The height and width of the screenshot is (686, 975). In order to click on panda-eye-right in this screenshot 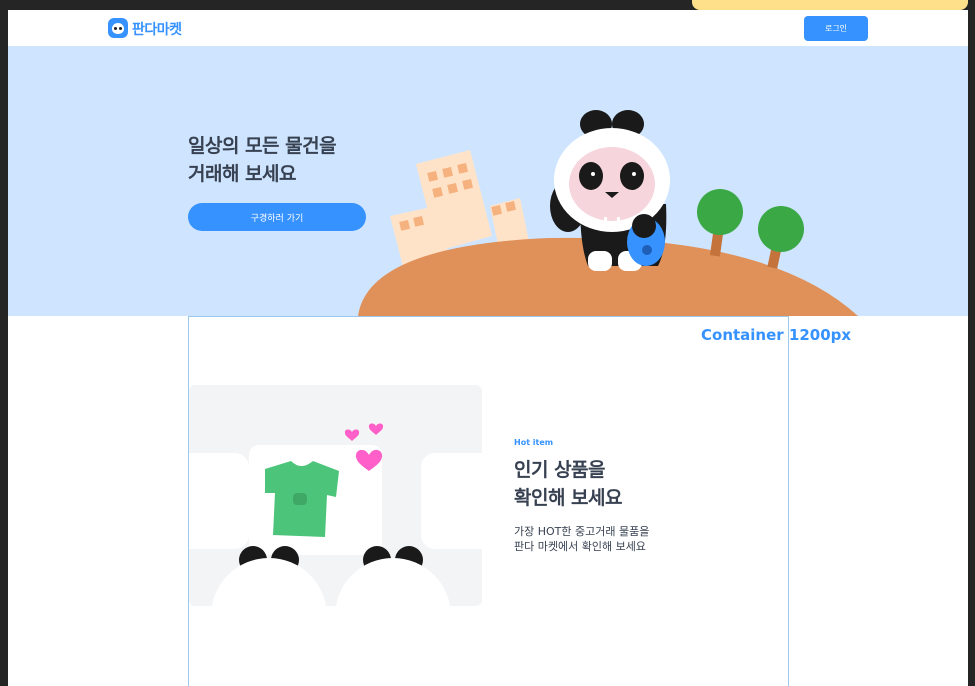, I will do `click(120, 28)`.